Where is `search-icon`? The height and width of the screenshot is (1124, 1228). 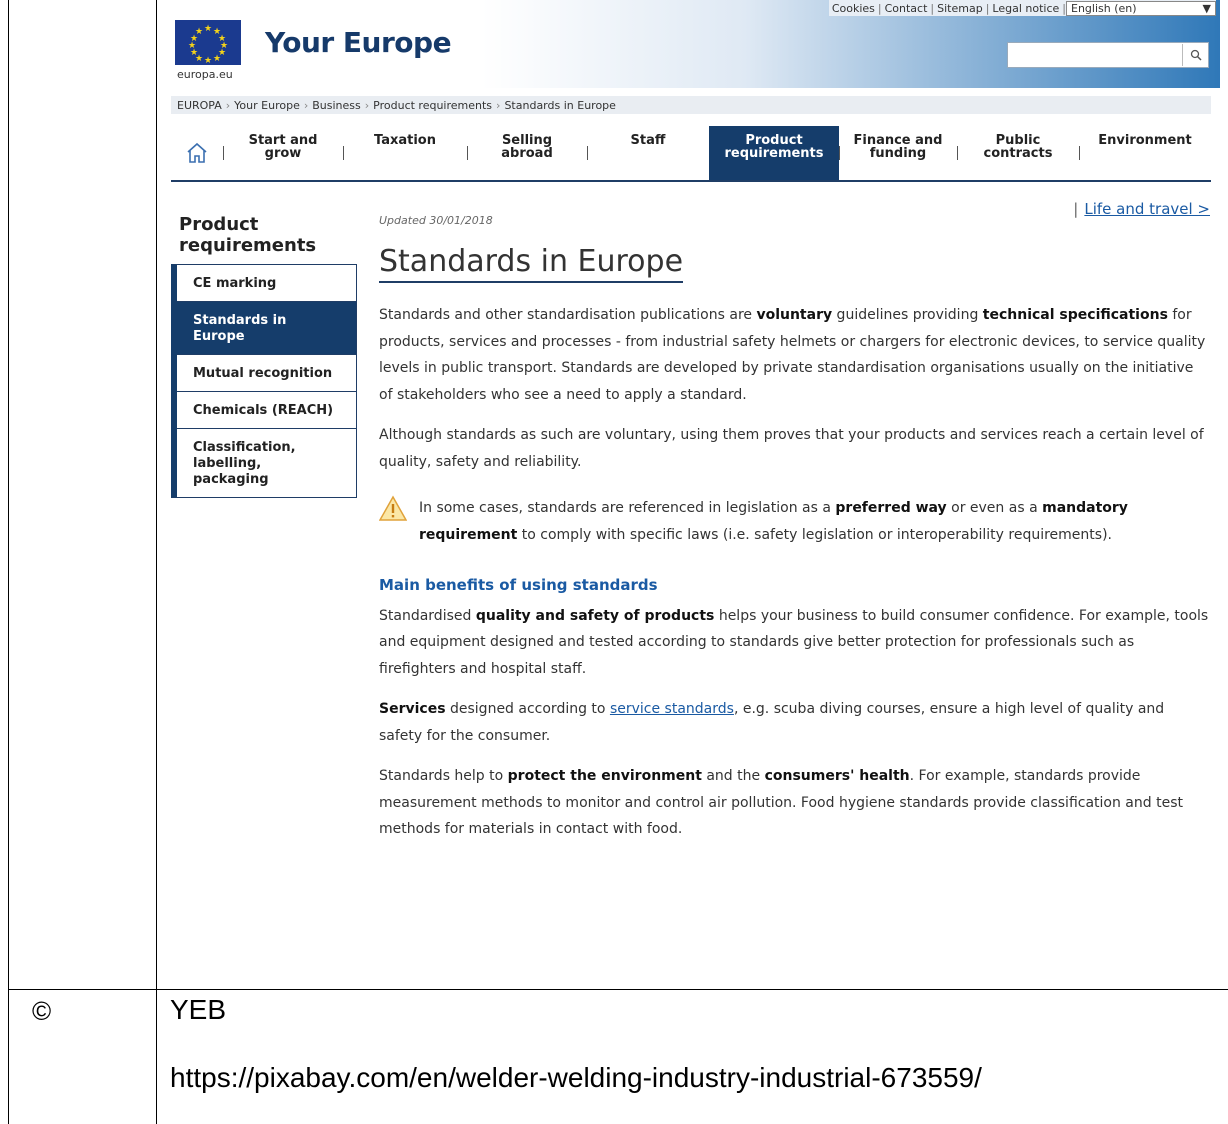 search-icon is located at coordinates (1196, 55).